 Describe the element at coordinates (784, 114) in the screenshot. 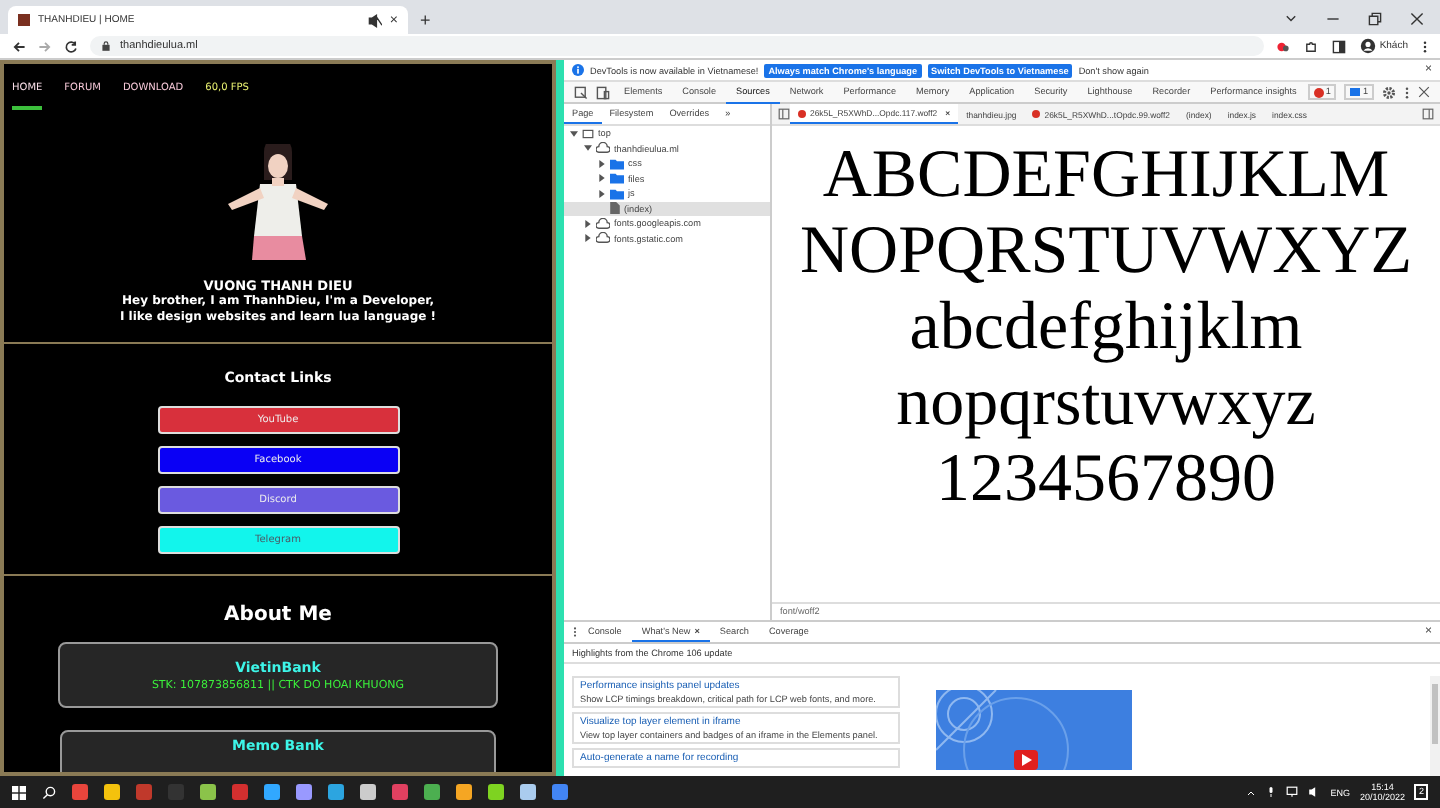

I see `toggle-navigator-icon` at that location.